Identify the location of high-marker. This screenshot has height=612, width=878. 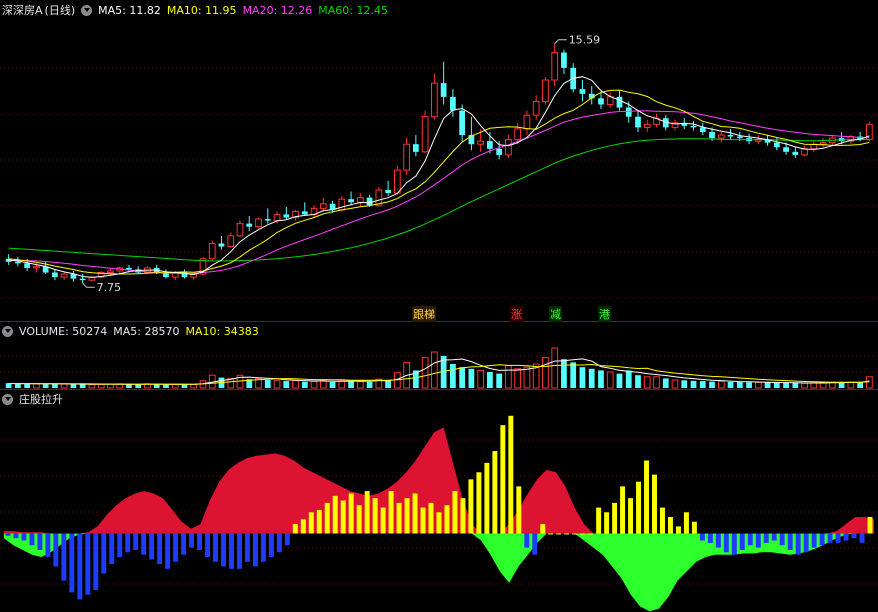
(560, 42).